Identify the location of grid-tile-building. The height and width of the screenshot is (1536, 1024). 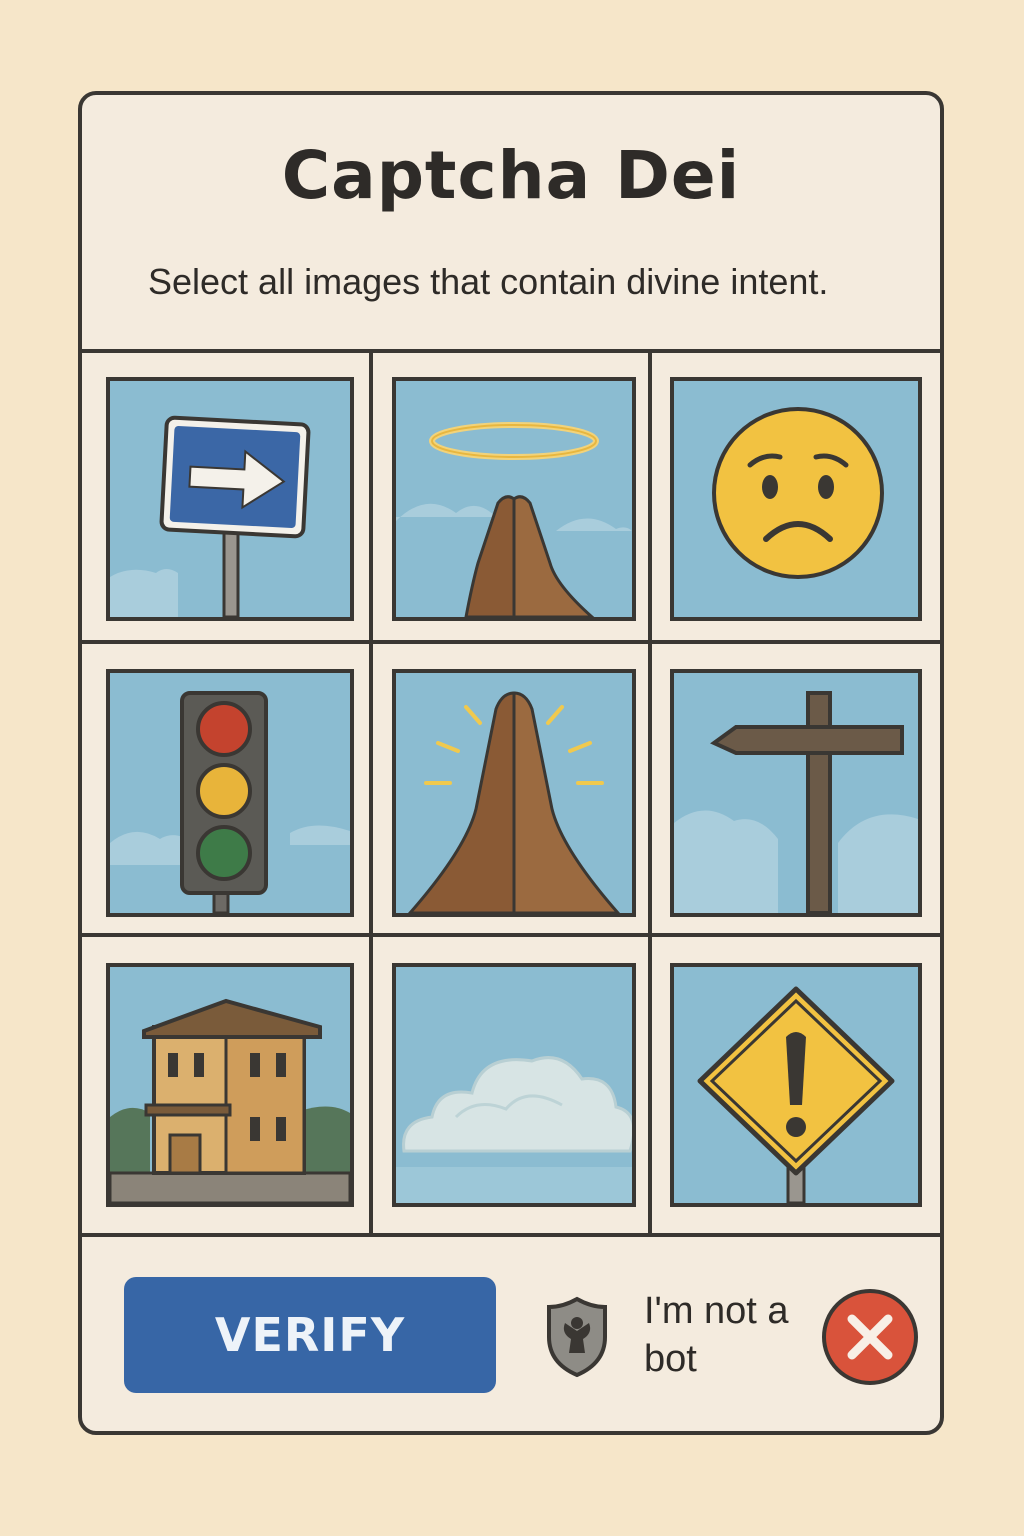
(230, 1085).